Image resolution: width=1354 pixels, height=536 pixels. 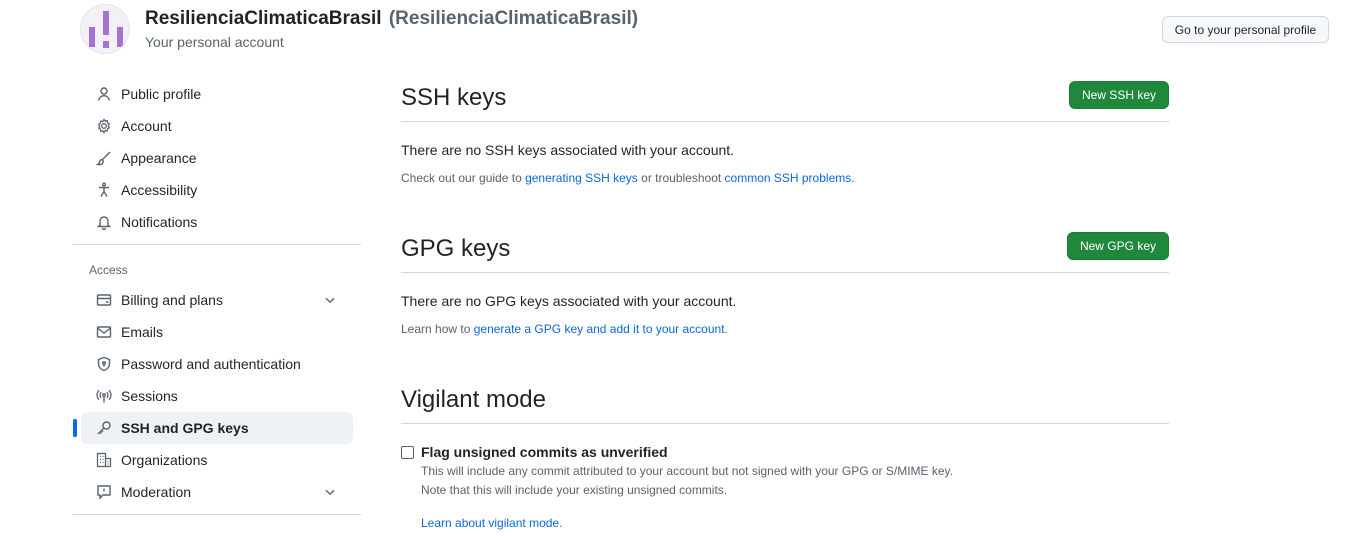 I want to click on new-gpg-key-button: New GPG key, so click(x=1117, y=246).